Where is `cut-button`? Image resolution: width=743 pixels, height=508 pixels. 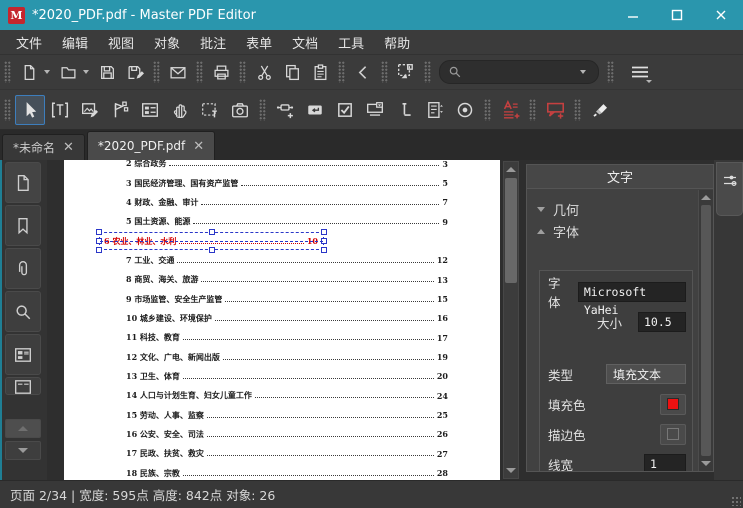
cut-button is located at coordinates (264, 72).